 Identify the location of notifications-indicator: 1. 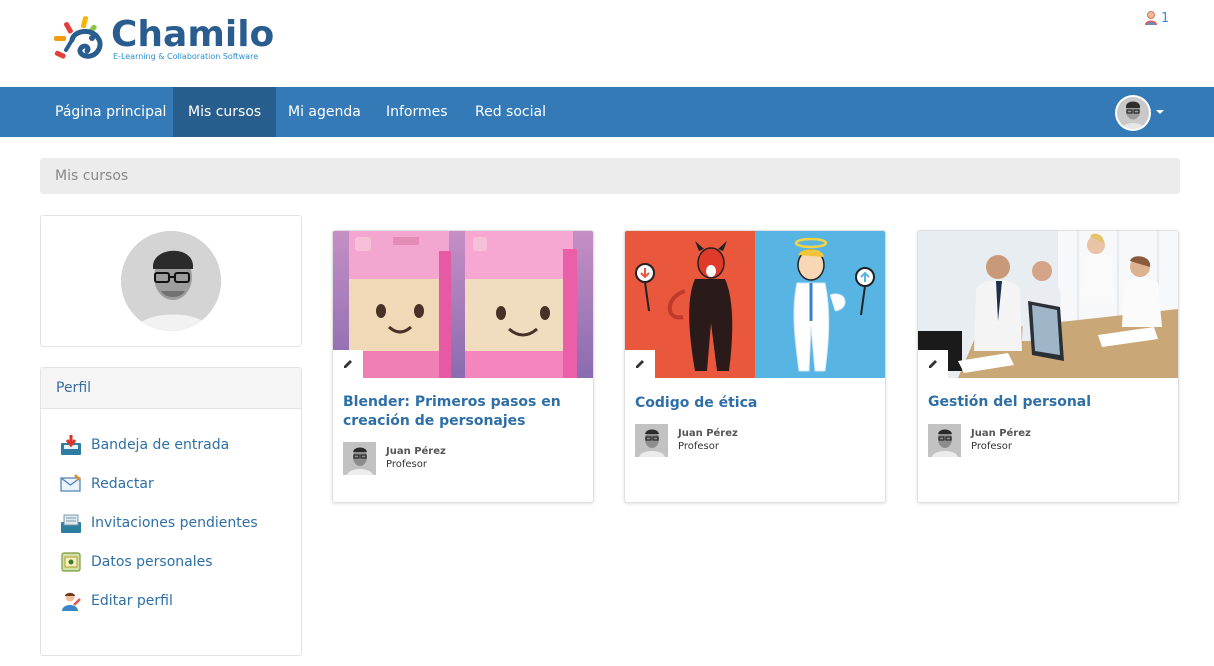
(1156, 18).